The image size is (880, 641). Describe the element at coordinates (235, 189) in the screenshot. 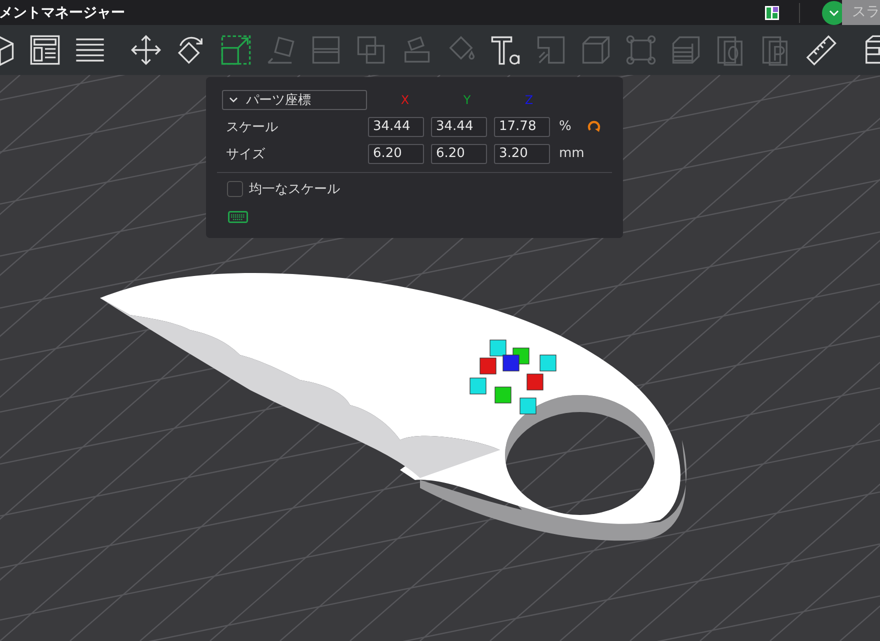

I see `checkbox` at that location.